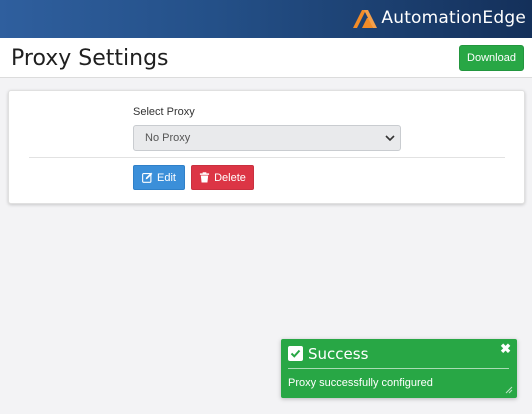  Describe the element at coordinates (491, 58) in the screenshot. I see `download-button: Download` at that location.